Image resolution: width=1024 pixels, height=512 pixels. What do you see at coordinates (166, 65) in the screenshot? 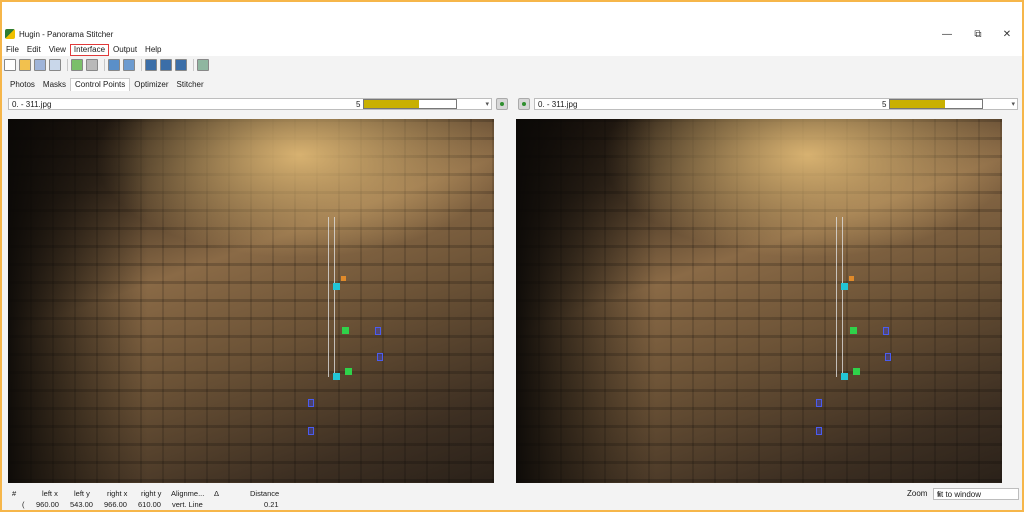
I see `align-icon` at bounding box center [166, 65].